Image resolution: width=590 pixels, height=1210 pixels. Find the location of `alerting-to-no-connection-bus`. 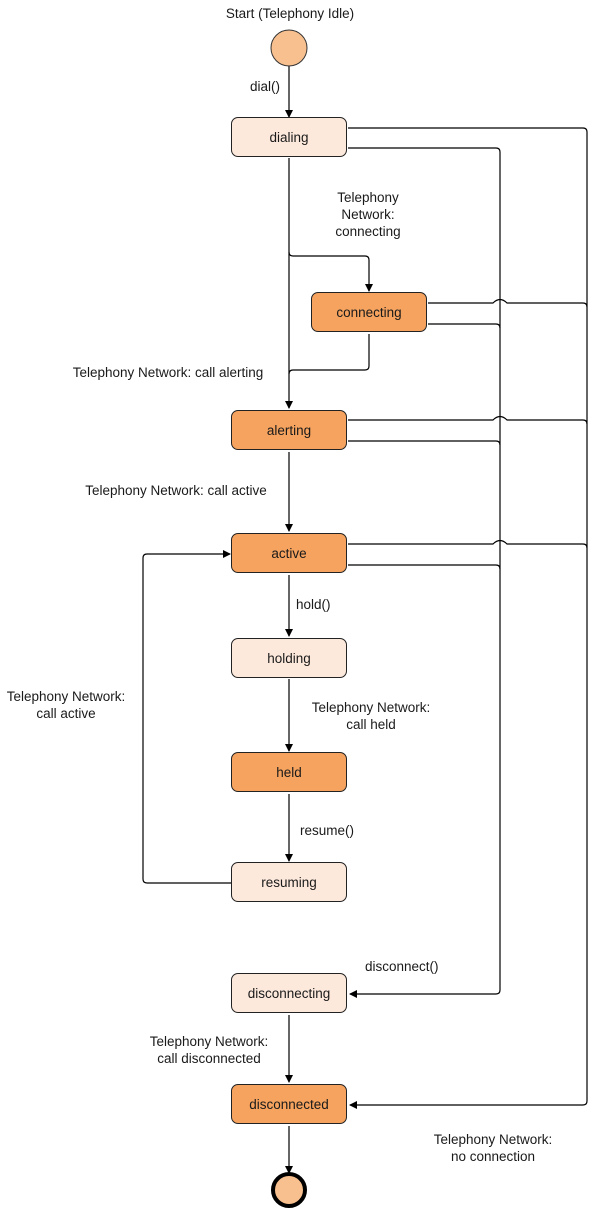

alerting-to-no-connection-bus is located at coordinates (468, 420).